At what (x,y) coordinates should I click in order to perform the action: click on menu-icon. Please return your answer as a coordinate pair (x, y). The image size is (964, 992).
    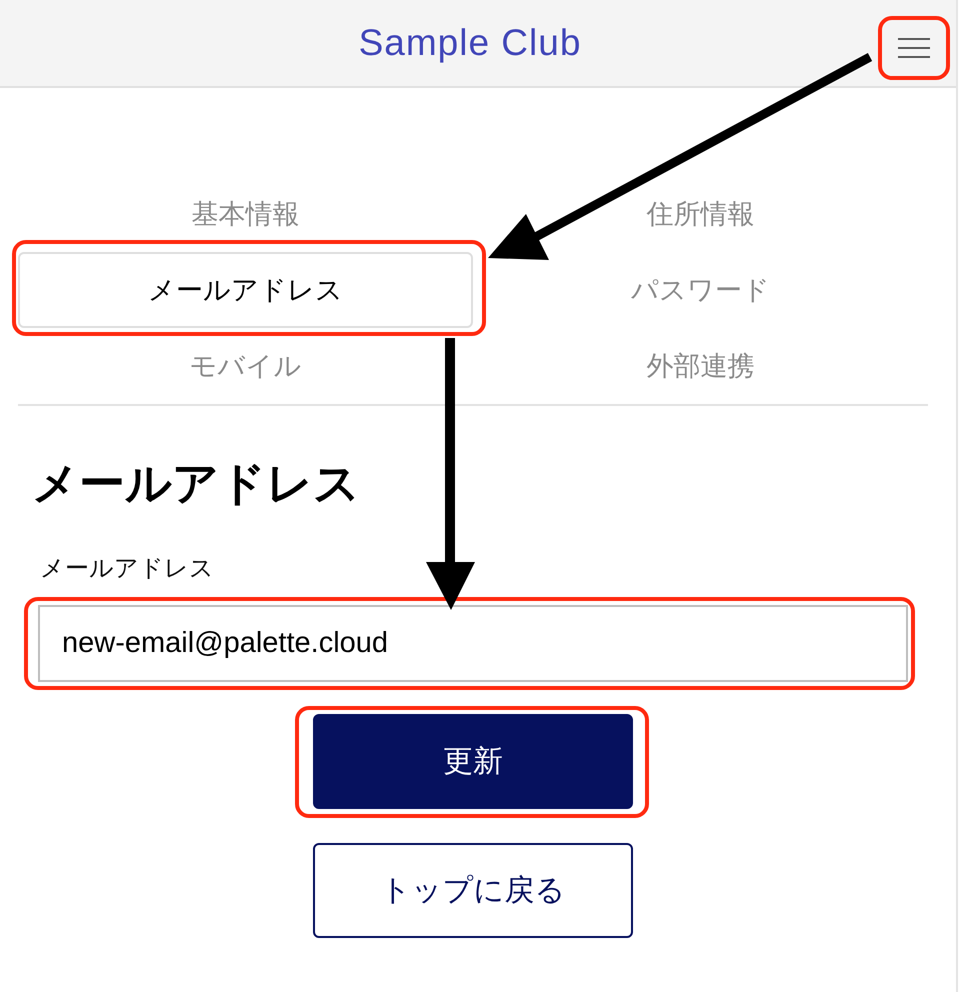
    Looking at the image, I should click on (914, 48).